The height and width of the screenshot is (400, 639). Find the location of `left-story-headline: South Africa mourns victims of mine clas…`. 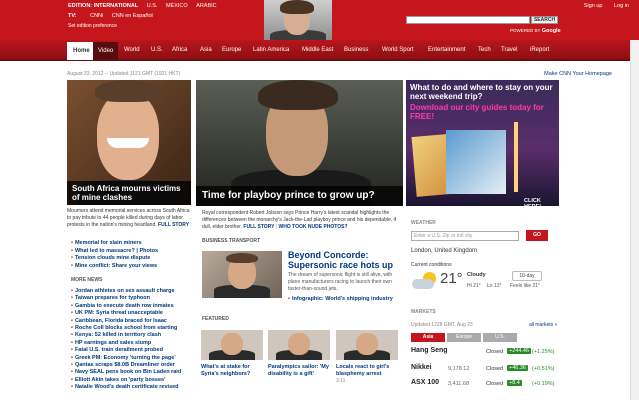

left-story-headline: South Africa mourns victims of mine clas… is located at coordinates (129, 193).